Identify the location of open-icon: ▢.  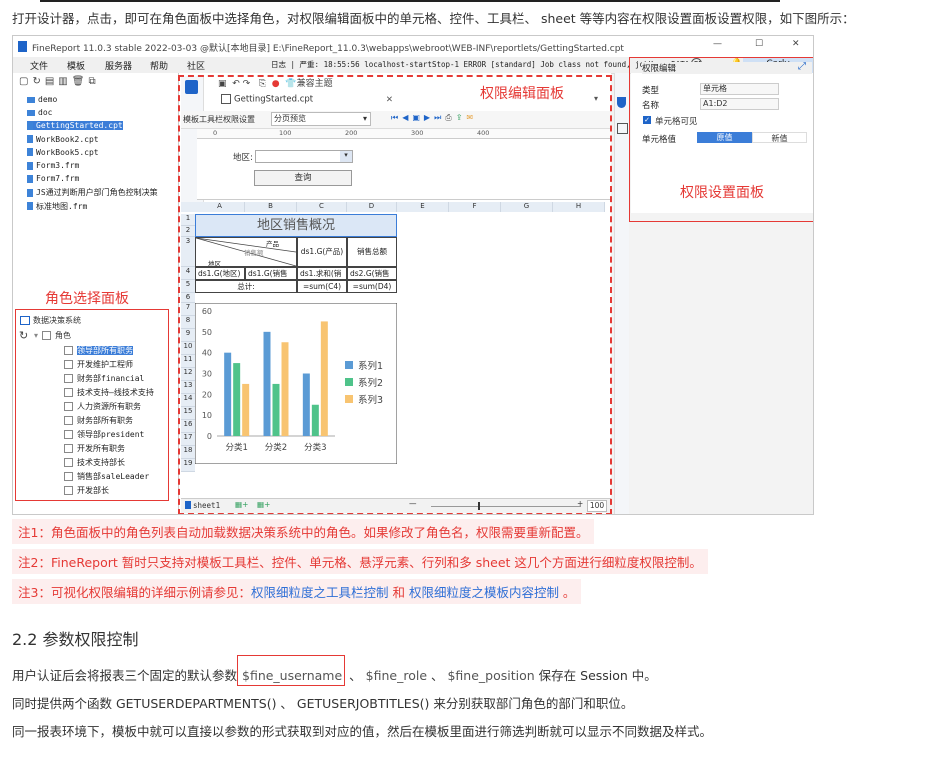
(25, 81).